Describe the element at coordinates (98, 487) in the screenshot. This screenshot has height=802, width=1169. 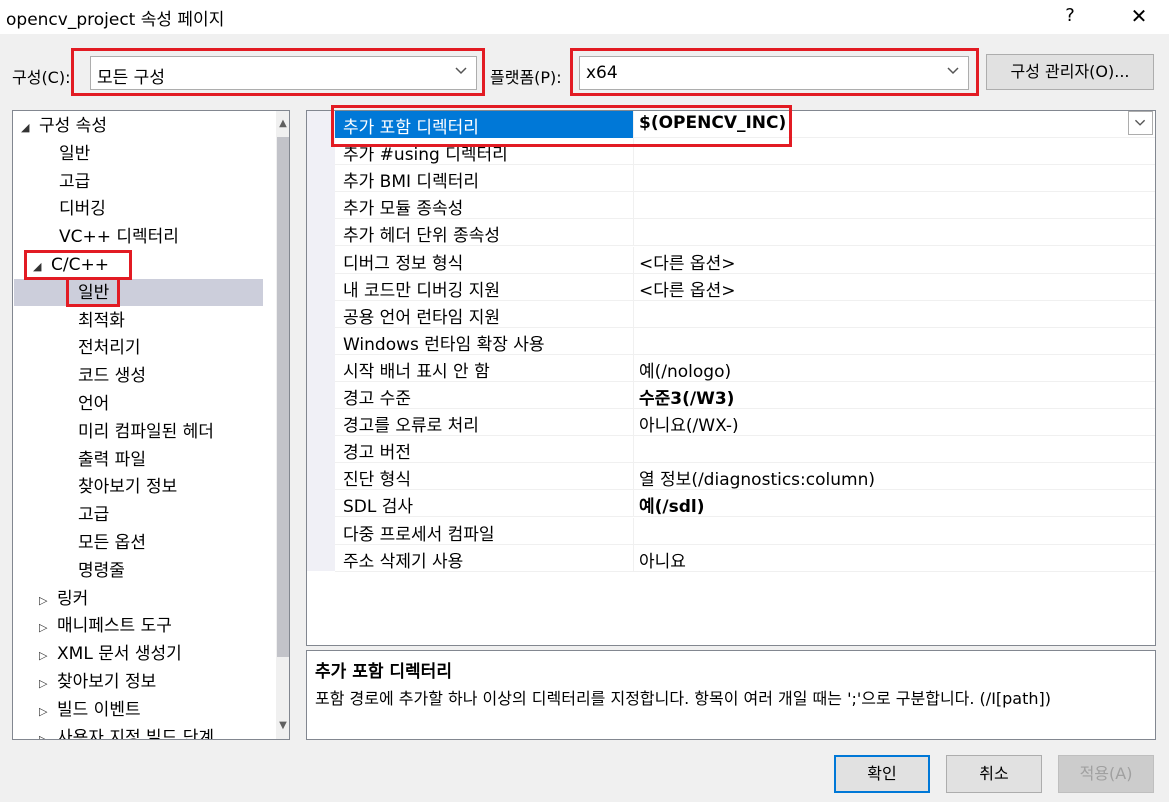
I see `tree-item: 찾아보기 정보` at that location.